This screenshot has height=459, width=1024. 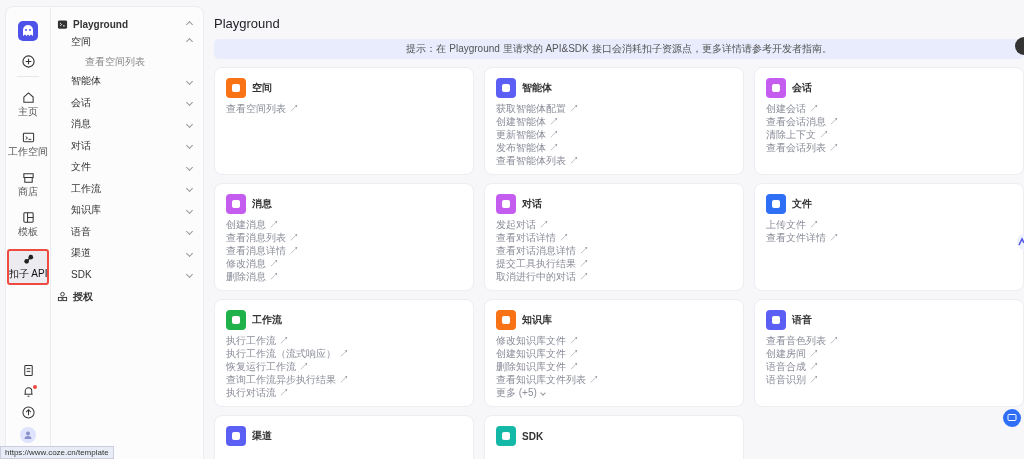 I want to click on api-link: 执行工作流 ↗, so click(x=257, y=340).